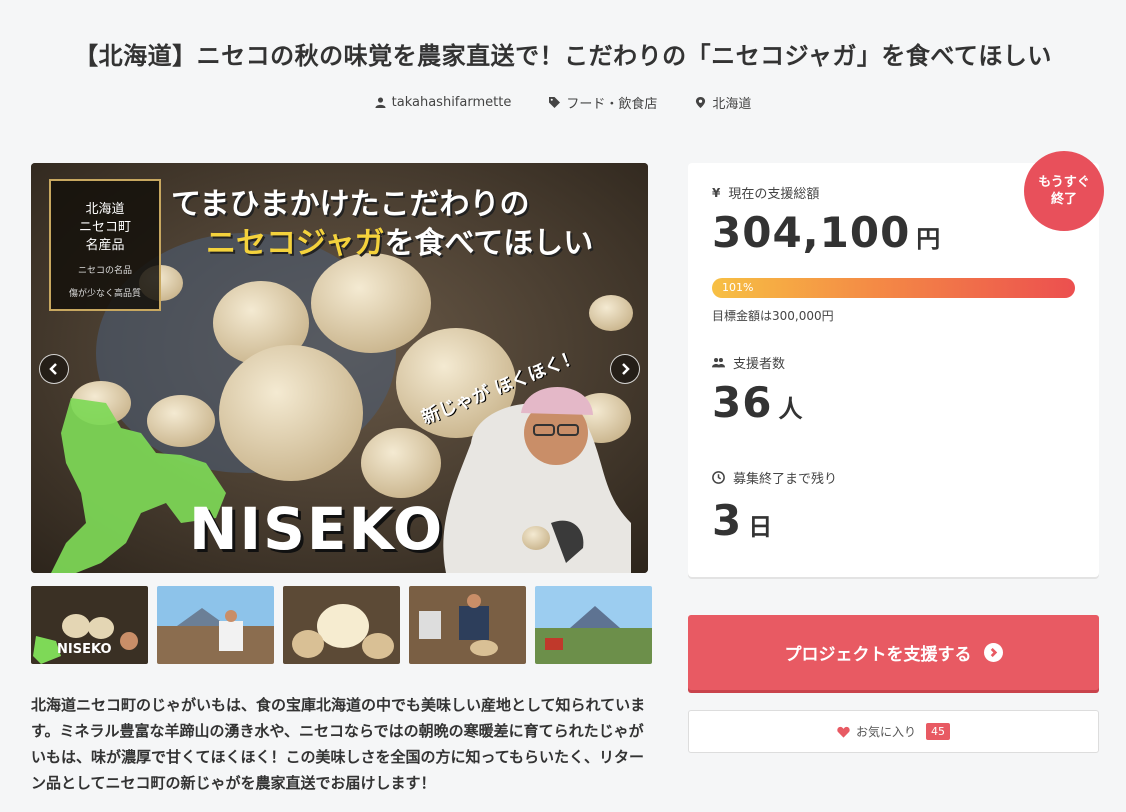 Image resolution: width=1126 pixels, height=812 pixels. I want to click on thumbnail-strip: NISEKO, so click(341, 625).